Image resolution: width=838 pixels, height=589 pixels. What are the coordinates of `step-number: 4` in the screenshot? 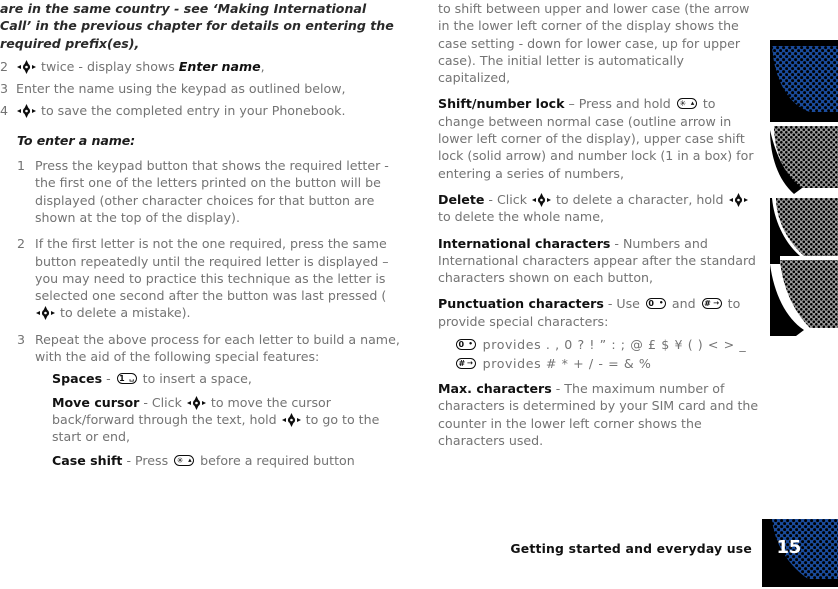 It's located at (4, 111).